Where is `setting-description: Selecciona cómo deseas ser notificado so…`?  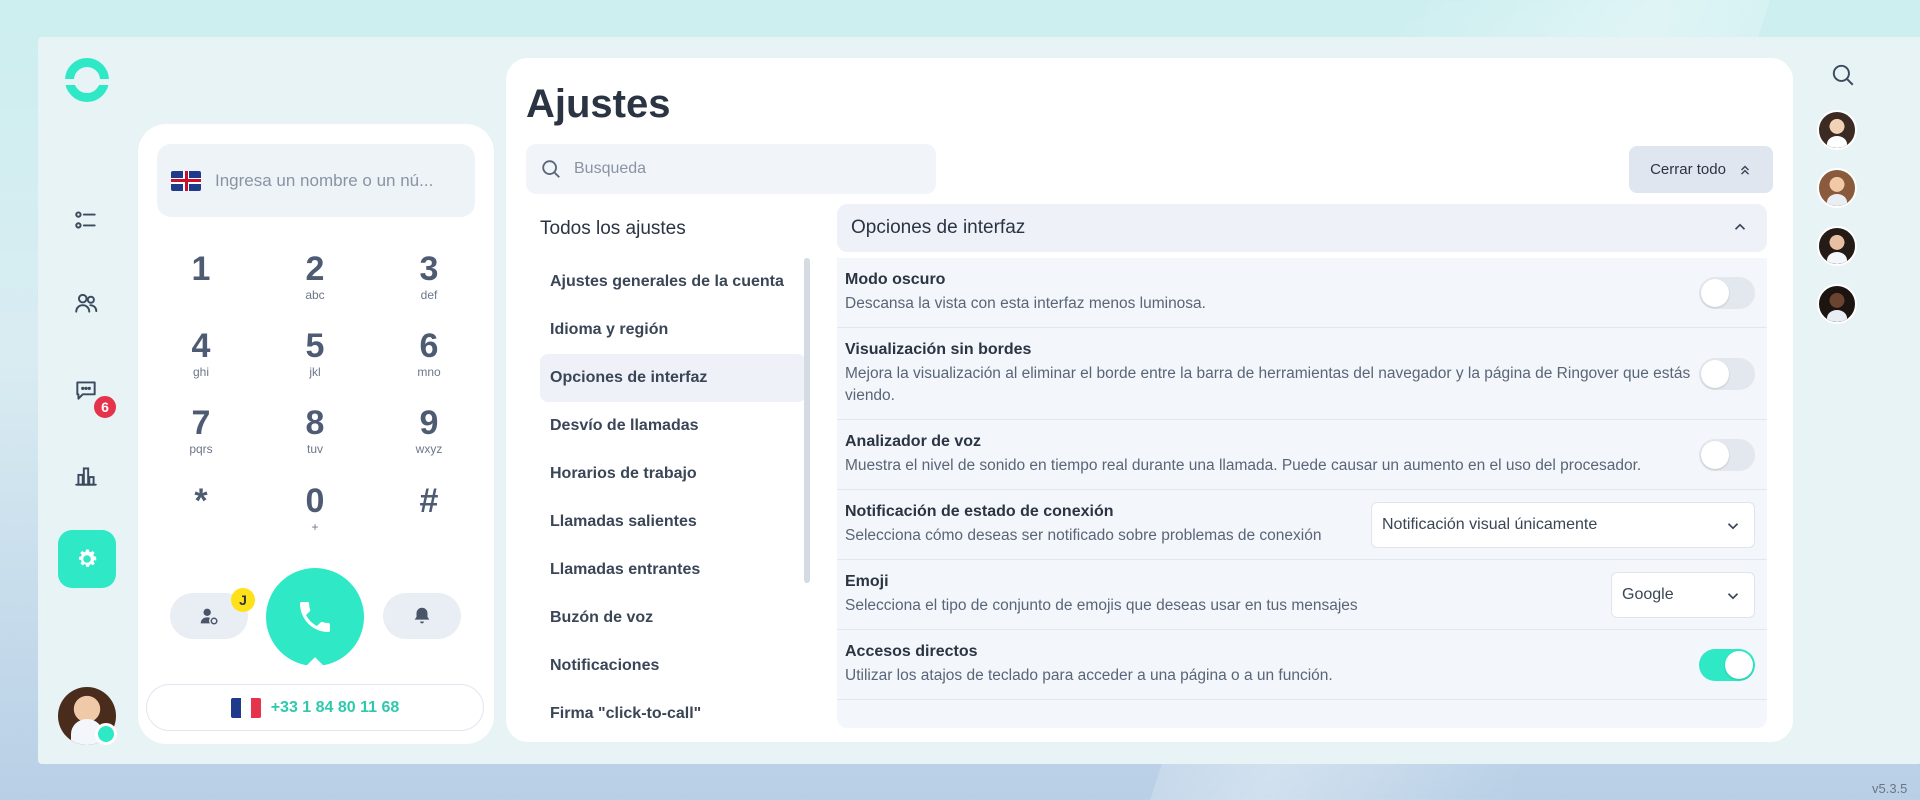
setting-description: Selecciona cómo deseas ser notificado so… is located at coordinates (1083, 535).